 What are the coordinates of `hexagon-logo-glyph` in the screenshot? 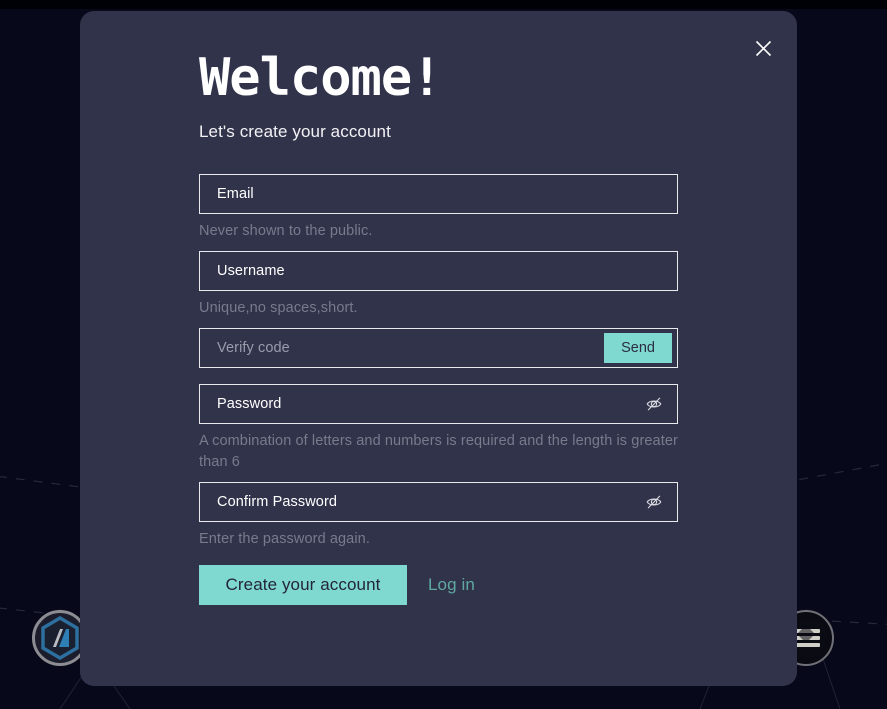 It's located at (60, 638).